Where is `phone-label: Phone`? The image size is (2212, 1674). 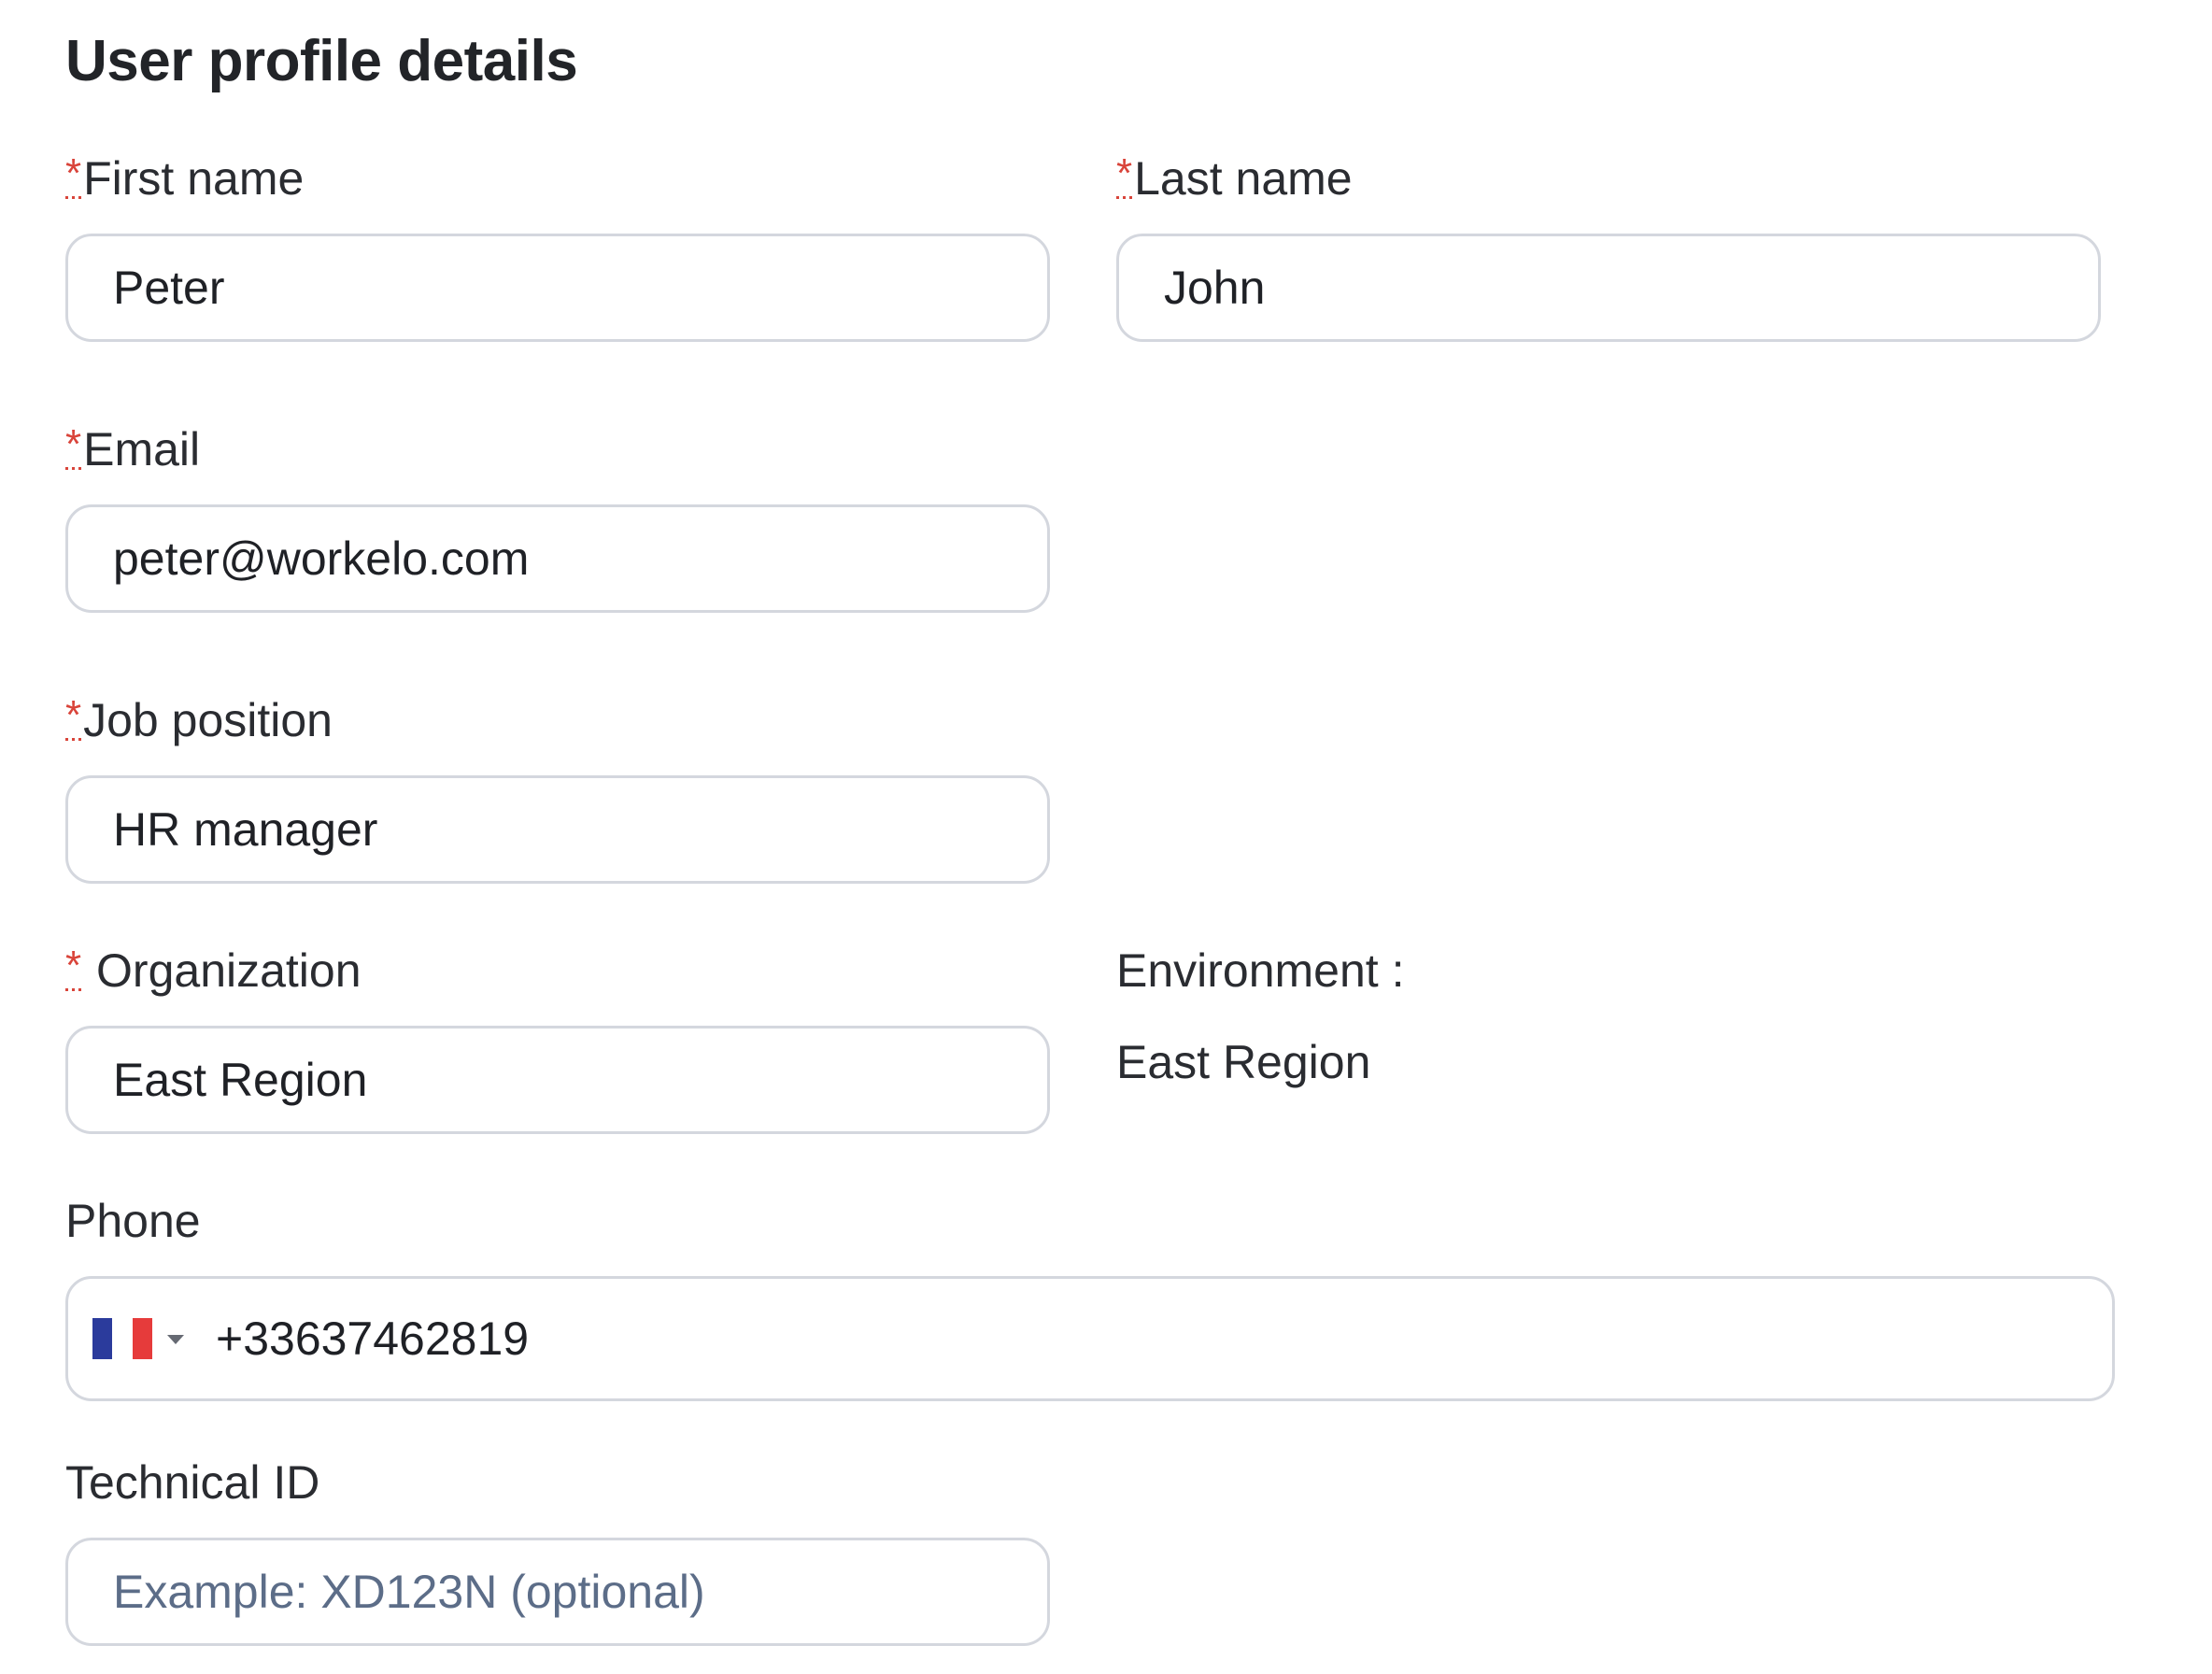 phone-label: Phone is located at coordinates (133, 1221).